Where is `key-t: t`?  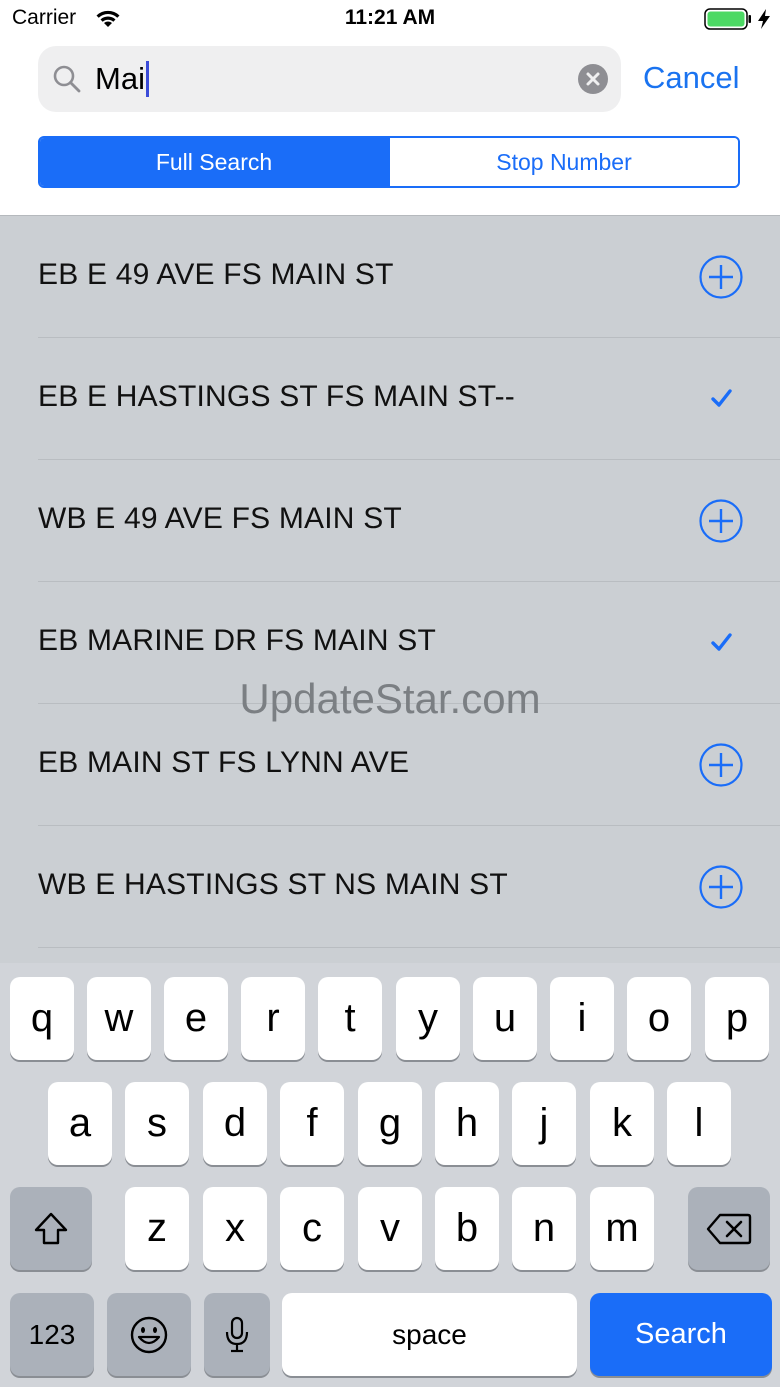
key-t: t is located at coordinates (350, 1018).